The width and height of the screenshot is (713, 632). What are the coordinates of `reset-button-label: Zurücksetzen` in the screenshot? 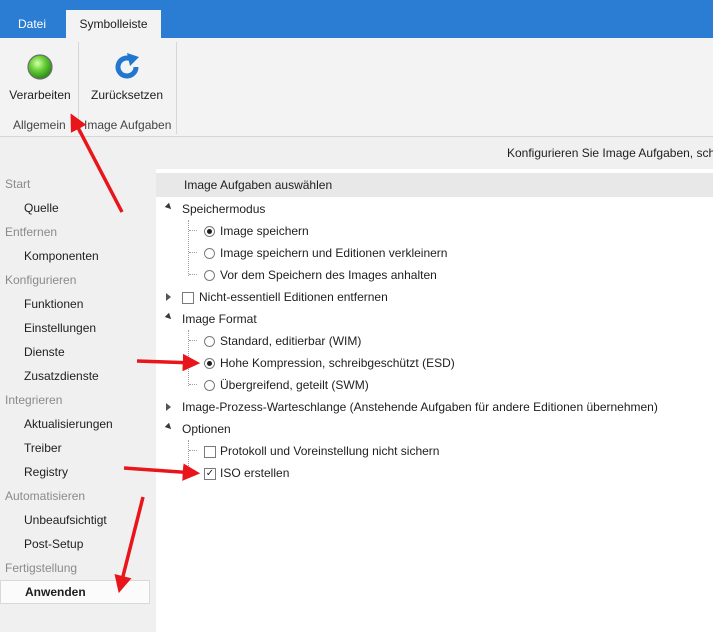 It's located at (127, 95).